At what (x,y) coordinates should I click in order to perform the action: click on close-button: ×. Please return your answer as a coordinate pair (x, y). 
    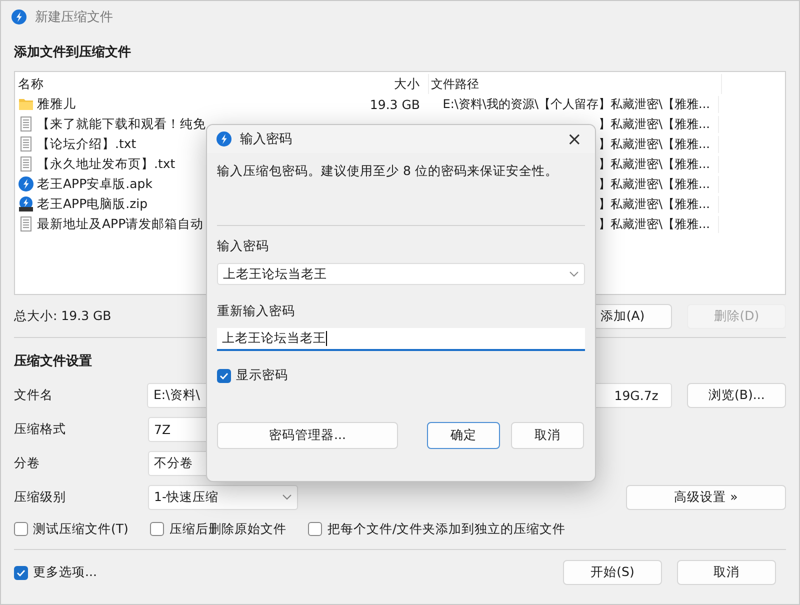
    Looking at the image, I should click on (574, 139).